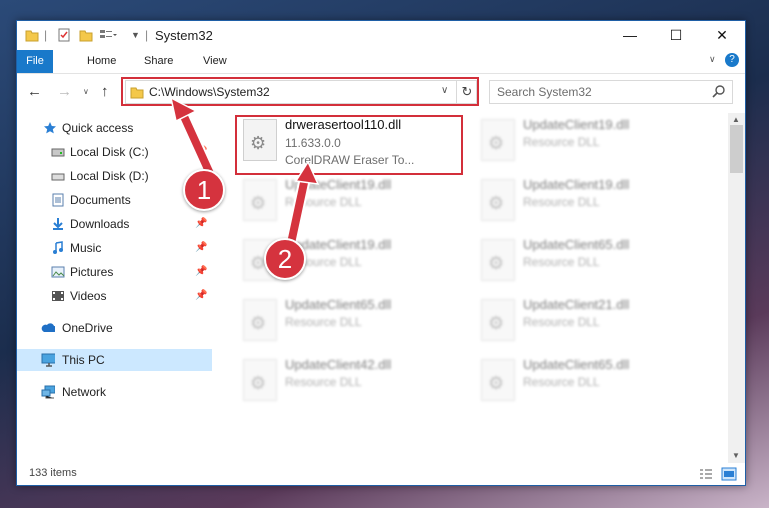 This screenshot has height=508, width=769. I want to click on callout-badge-1: 1, so click(204, 190).